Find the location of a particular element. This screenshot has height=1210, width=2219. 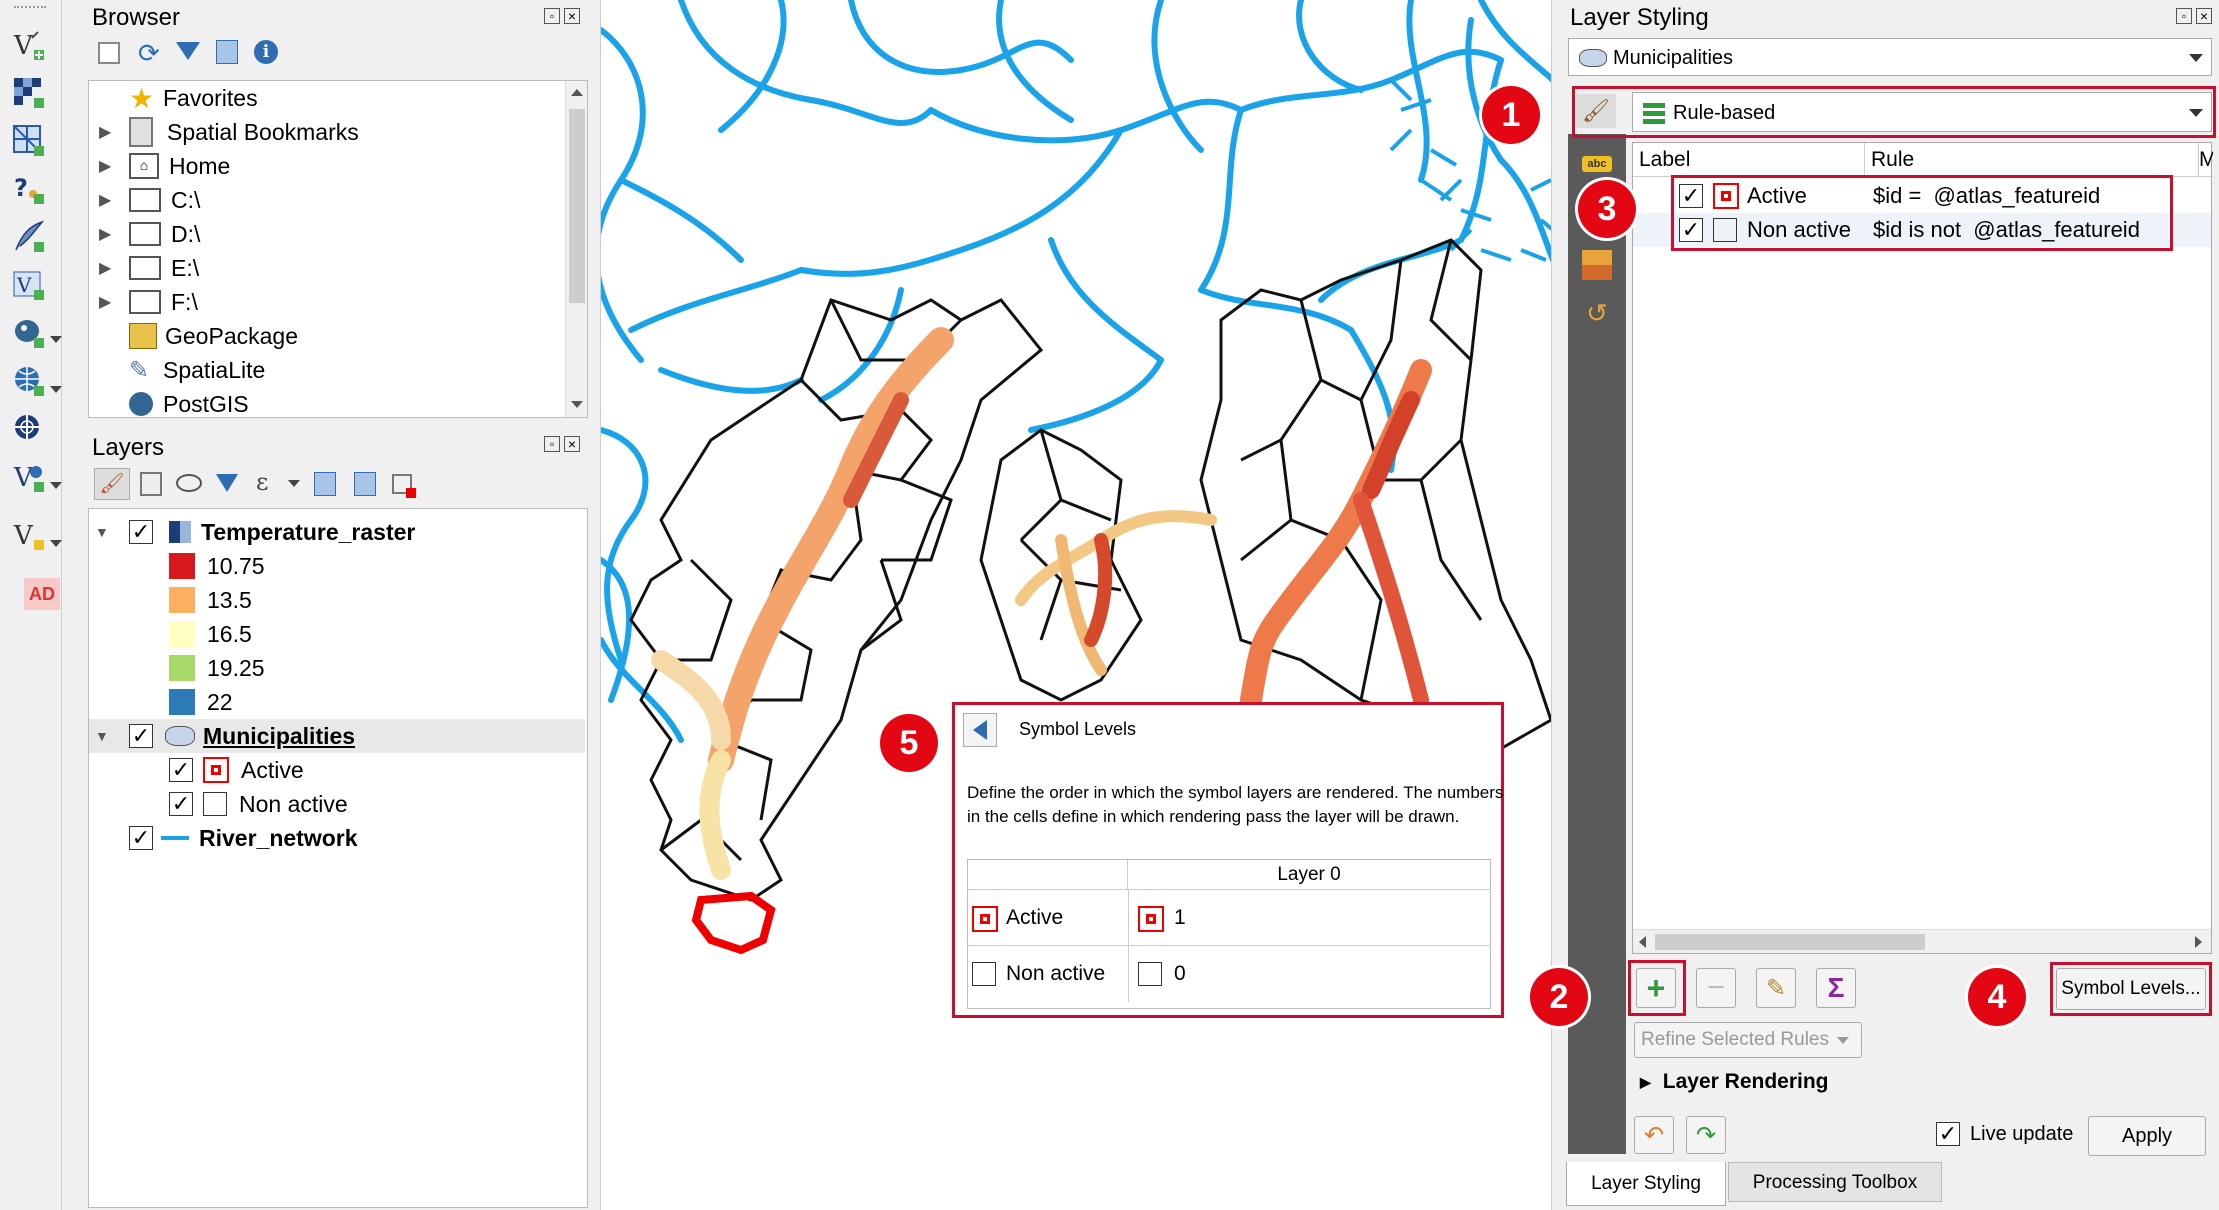

browser-item-c: ▶ C:\ is located at coordinates (149, 200).